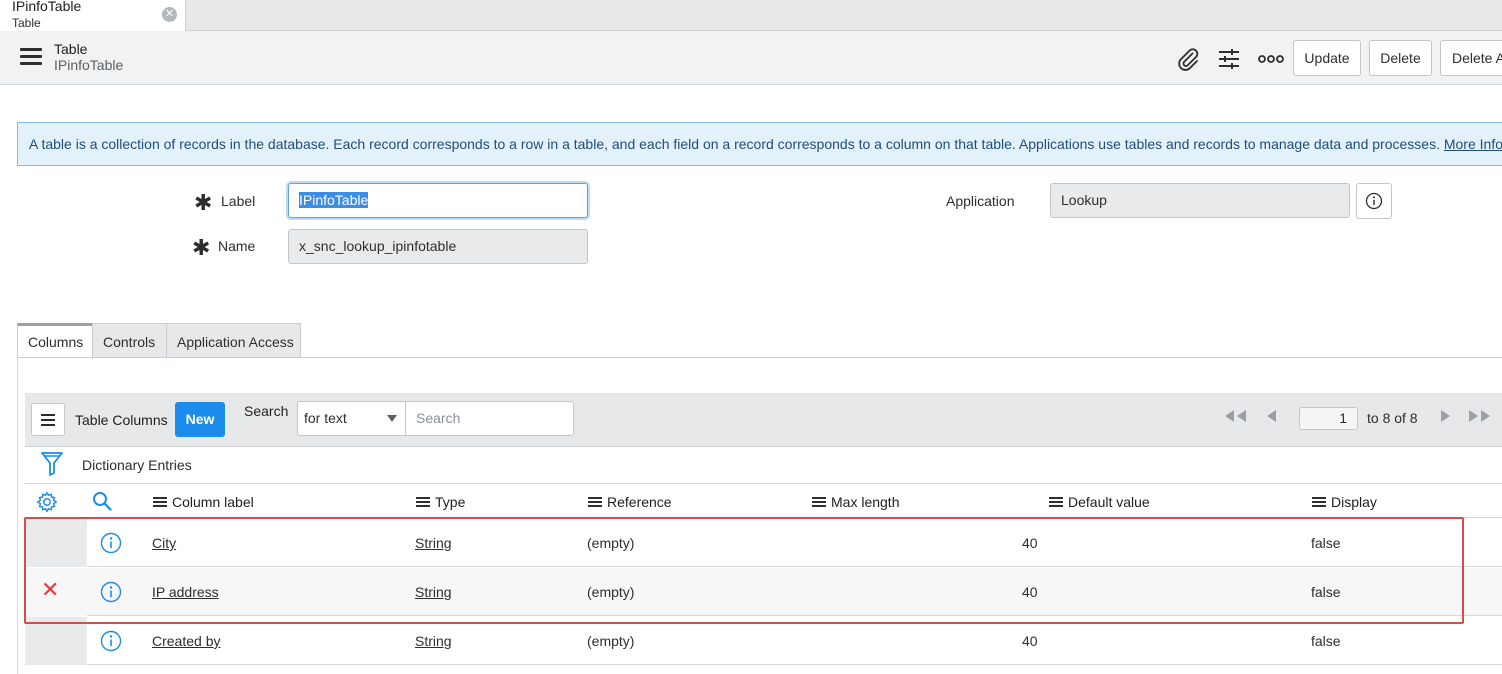 The image size is (1502, 674). What do you see at coordinates (433, 641) in the screenshot?
I see `row-type: String` at bounding box center [433, 641].